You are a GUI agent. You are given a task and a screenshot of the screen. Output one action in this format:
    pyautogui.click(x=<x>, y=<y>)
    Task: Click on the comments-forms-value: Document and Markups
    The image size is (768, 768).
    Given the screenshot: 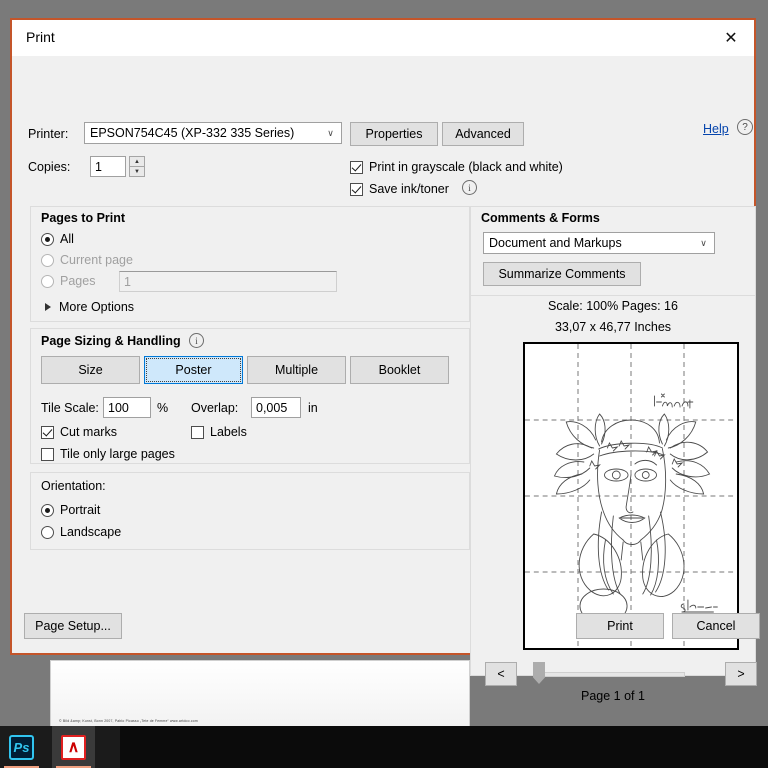 What is the action you would take?
    pyautogui.click(x=555, y=243)
    